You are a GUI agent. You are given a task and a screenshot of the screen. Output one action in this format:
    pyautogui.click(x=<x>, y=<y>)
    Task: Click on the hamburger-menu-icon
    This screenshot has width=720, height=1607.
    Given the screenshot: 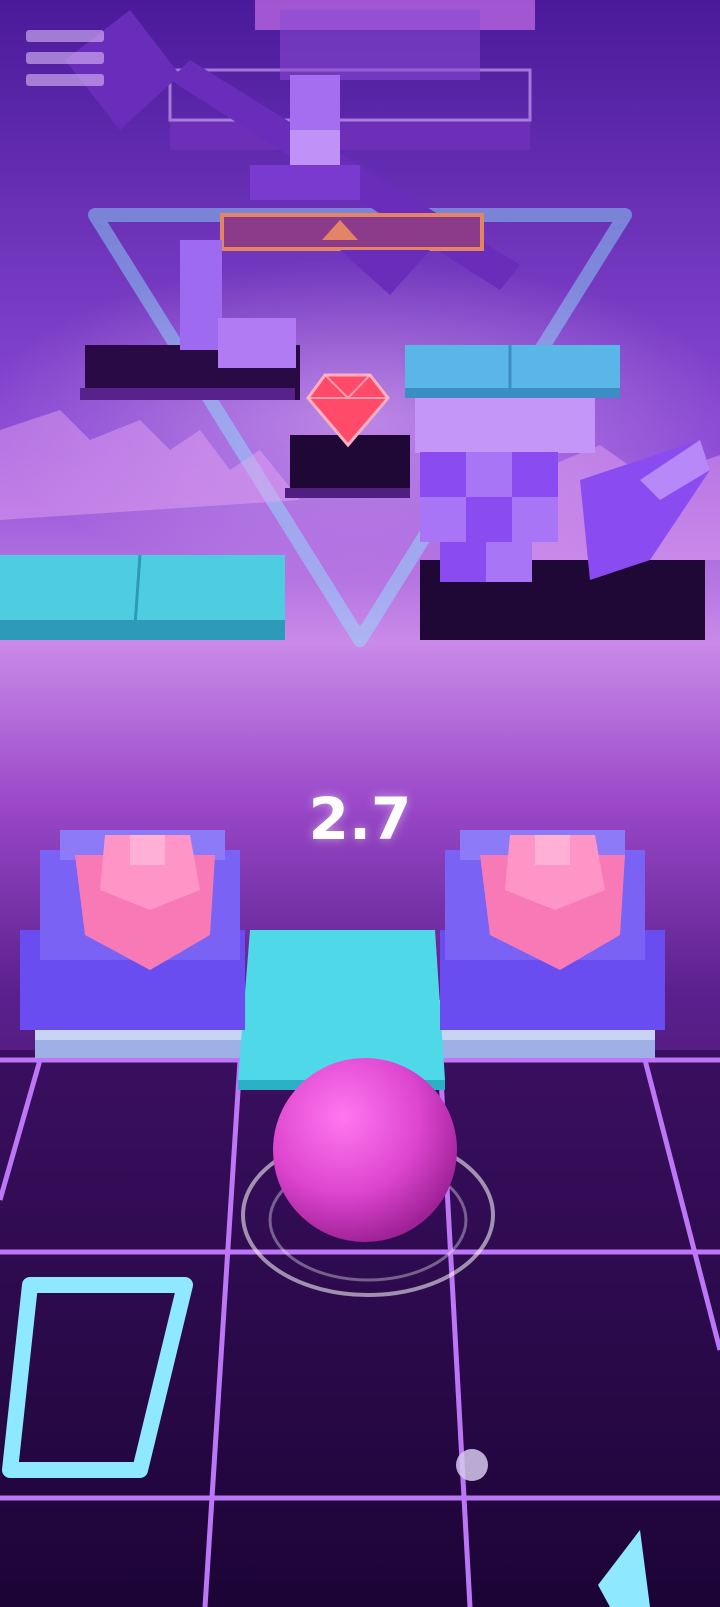 What is the action you would take?
    pyautogui.click(x=65, y=36)
    